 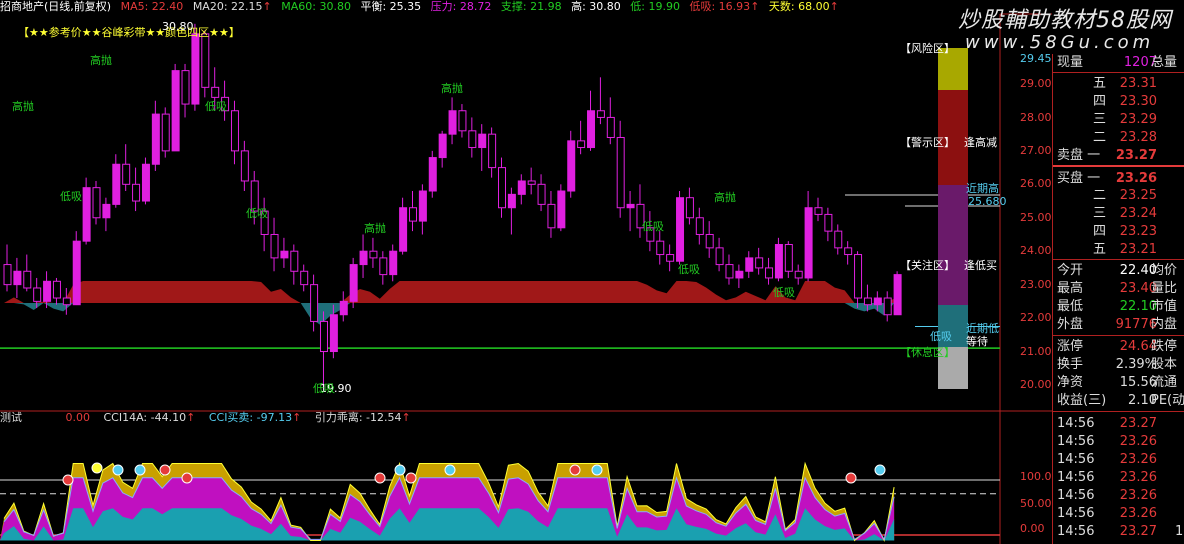 What do you see at coordinates (1120, 84) in the screenshot?
I see `ask-row: 五 23.31` at bounding box center [1120, 84].